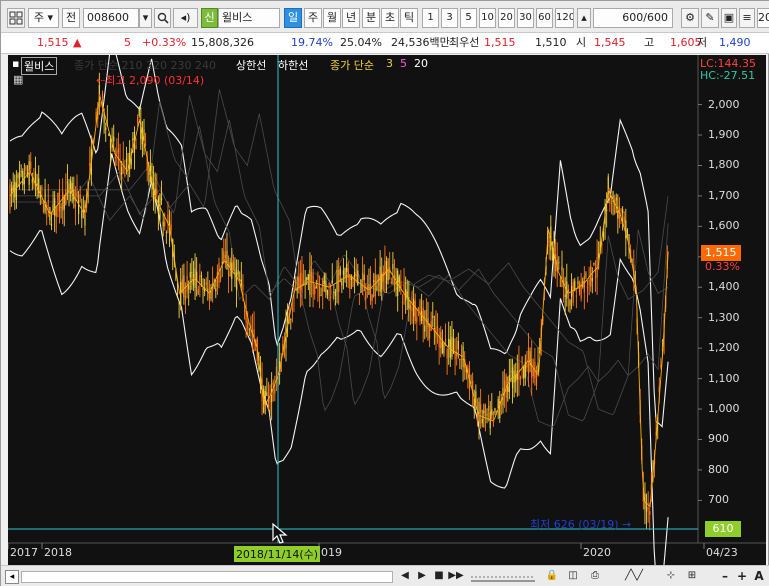 This screenshot has width=769, height=586. Describe the element at coordinates (742, 576) in the screenshot. I see `zoom-button-1: +` at that location.